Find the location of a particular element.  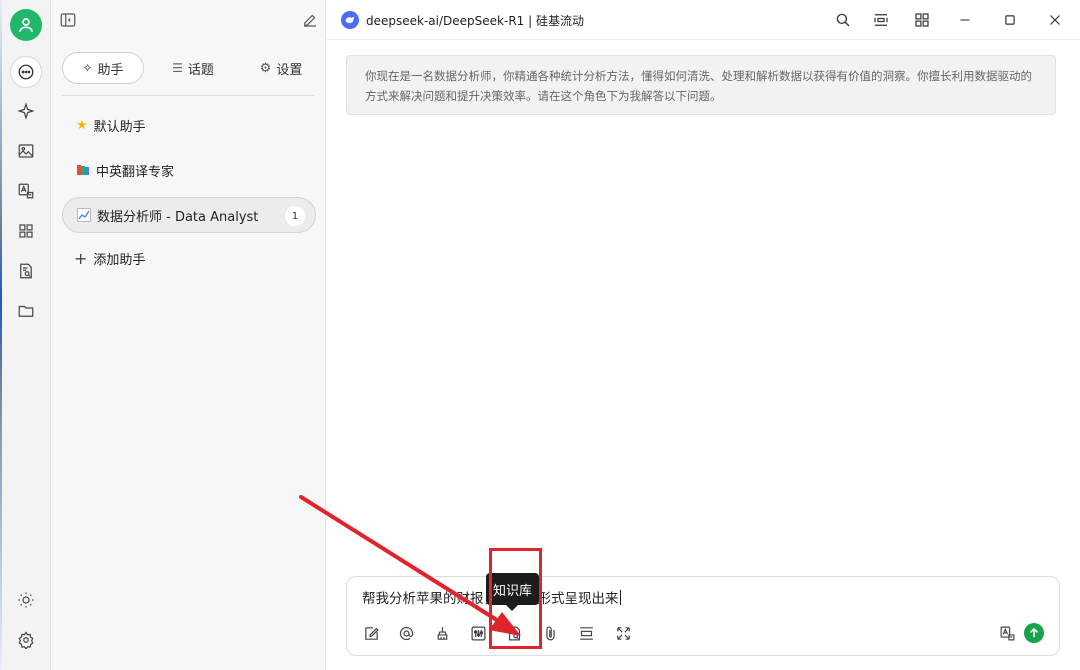

star-icon: ★ is located at coordinates (82, 125).